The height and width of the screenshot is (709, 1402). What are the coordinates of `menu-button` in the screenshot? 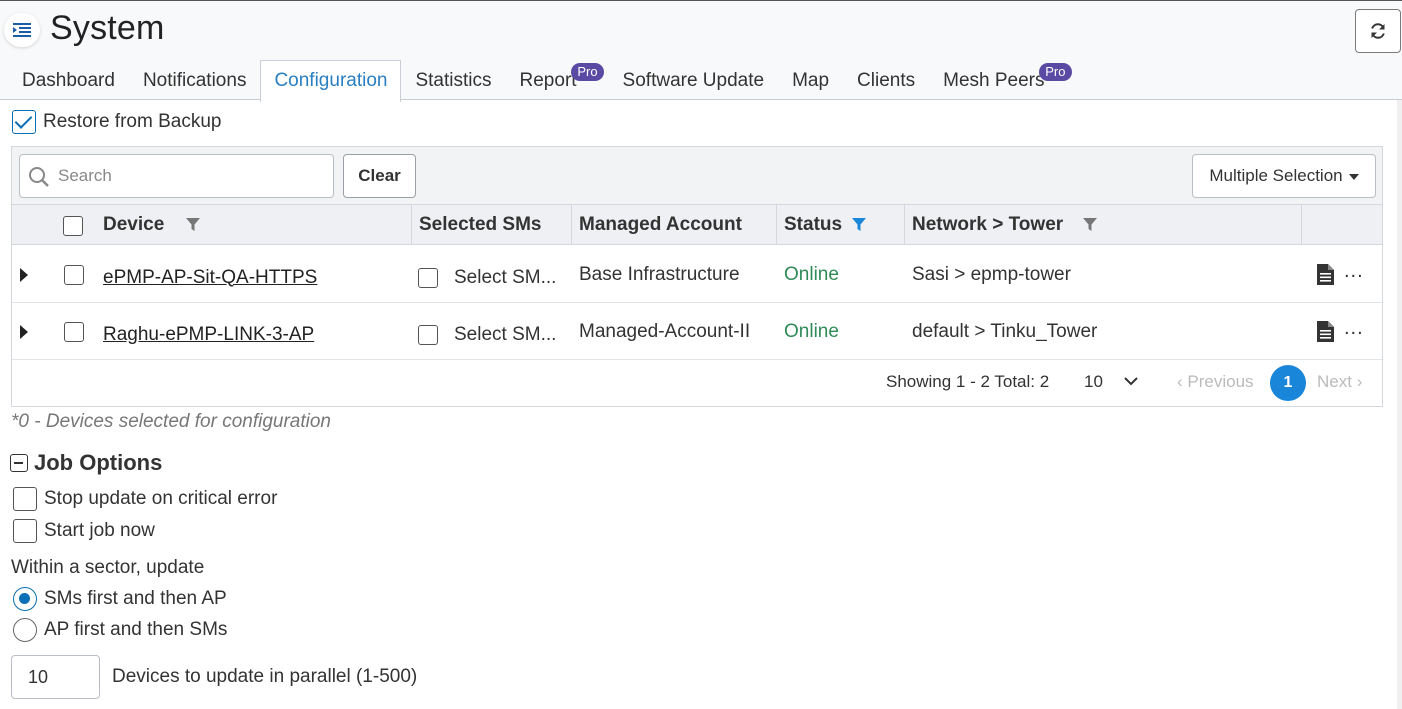 It's located at (22, 30).